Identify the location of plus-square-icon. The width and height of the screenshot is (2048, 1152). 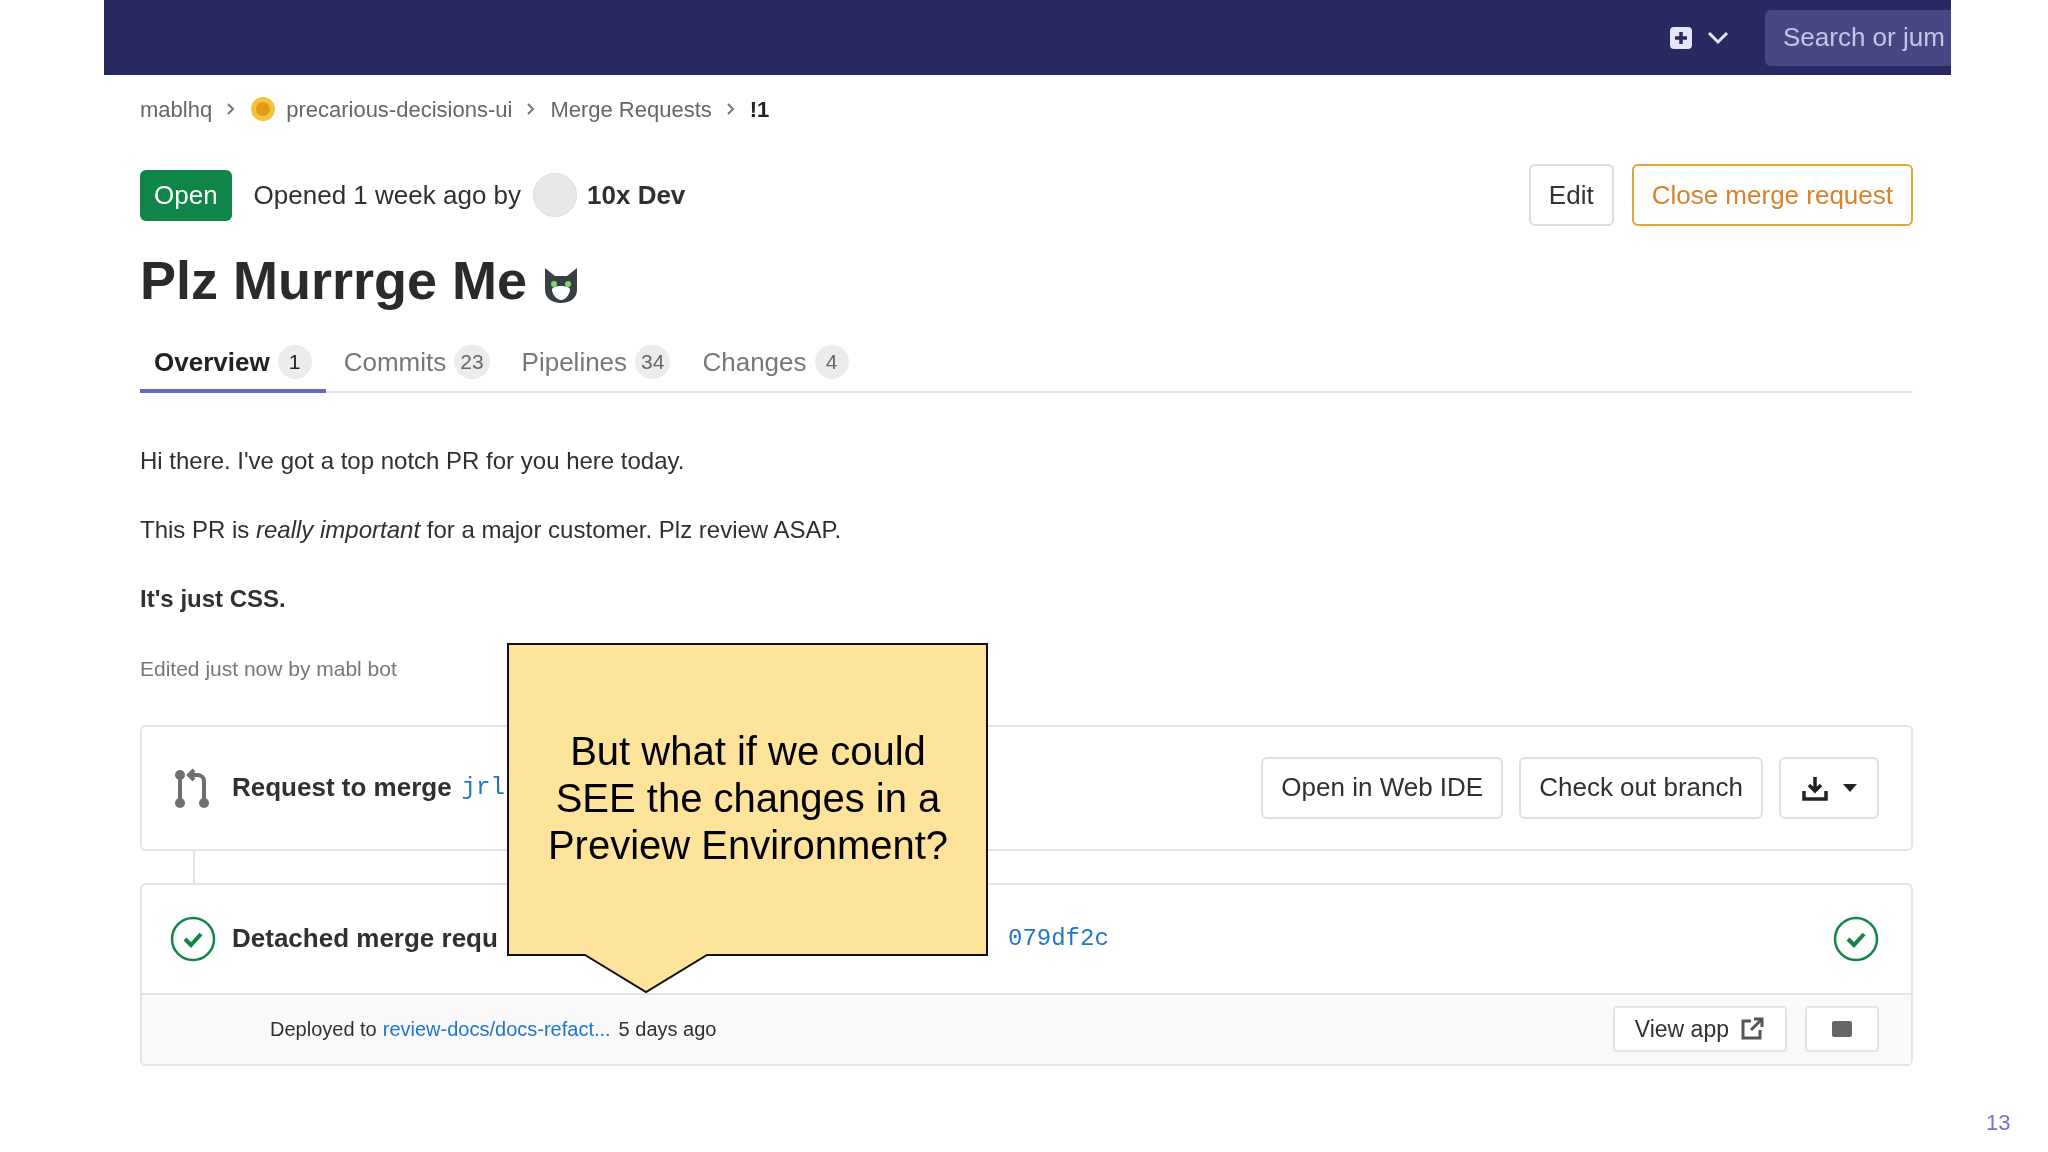
(1681, 37).